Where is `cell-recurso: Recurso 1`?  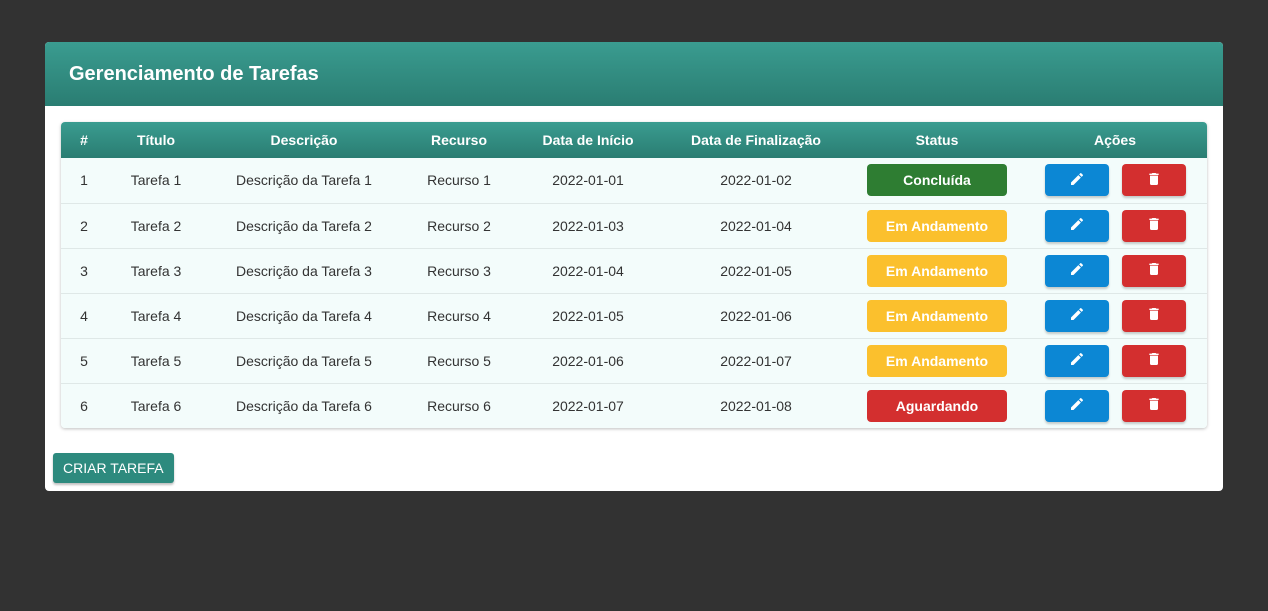 cell-recurso: Recurso 1 is located at coordinates (459, 180).